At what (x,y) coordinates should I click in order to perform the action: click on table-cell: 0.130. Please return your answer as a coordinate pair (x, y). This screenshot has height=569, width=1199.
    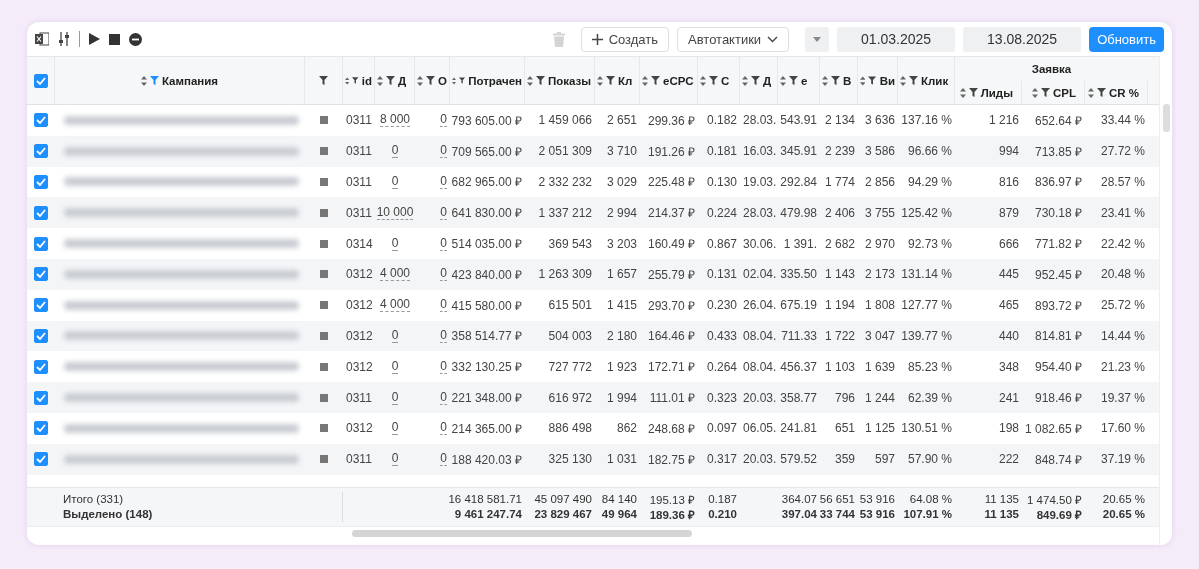
    Looking at the image, I should click on (721, 182).